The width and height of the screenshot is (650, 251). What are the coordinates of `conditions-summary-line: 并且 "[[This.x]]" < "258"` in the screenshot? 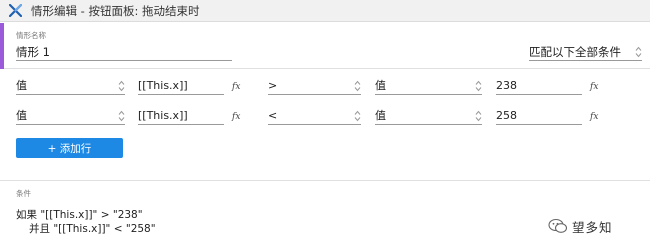 It's located at (92, 229).